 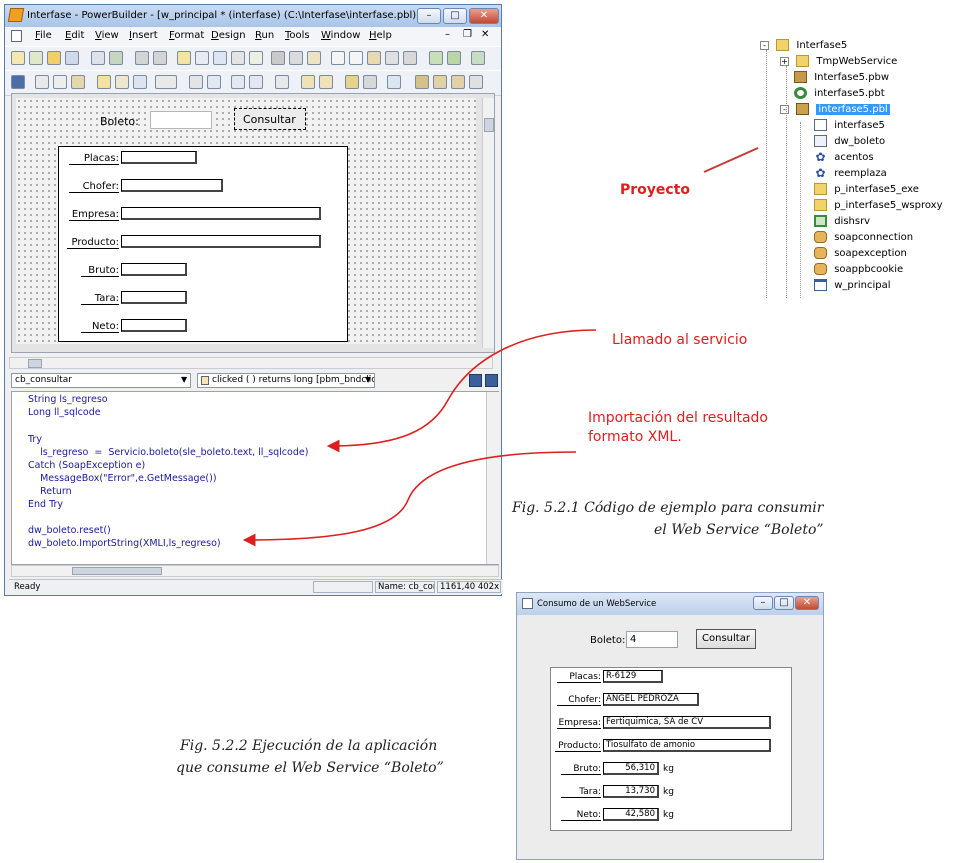 I want to click on tree-item: soapexception, so click(x=860, y=254).